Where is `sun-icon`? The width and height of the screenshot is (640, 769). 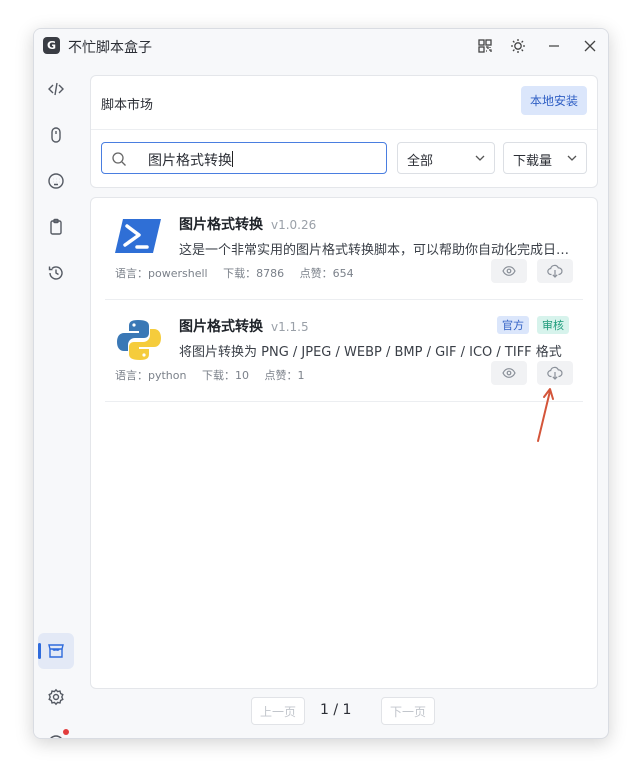 sun-icon is located at coordinates (518, 46).